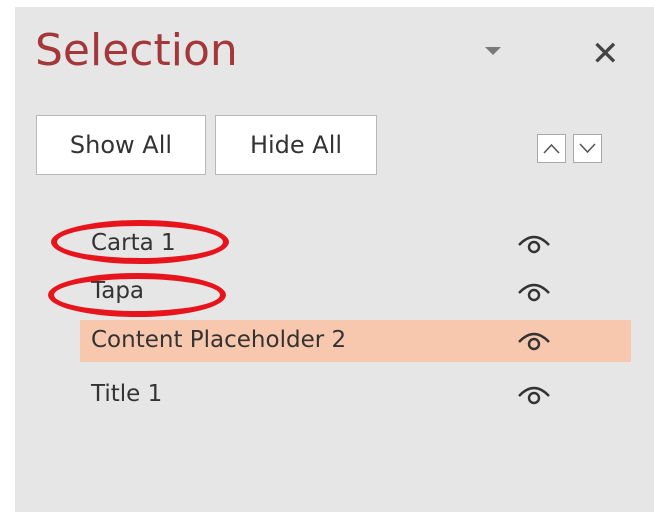 The width and height of the screenshot is (654, 512). What do you see at coordinates (355, 244) in the screenshot?
I see `layer-item-carta-1: Carta 1` at bounding box center [355, 244].